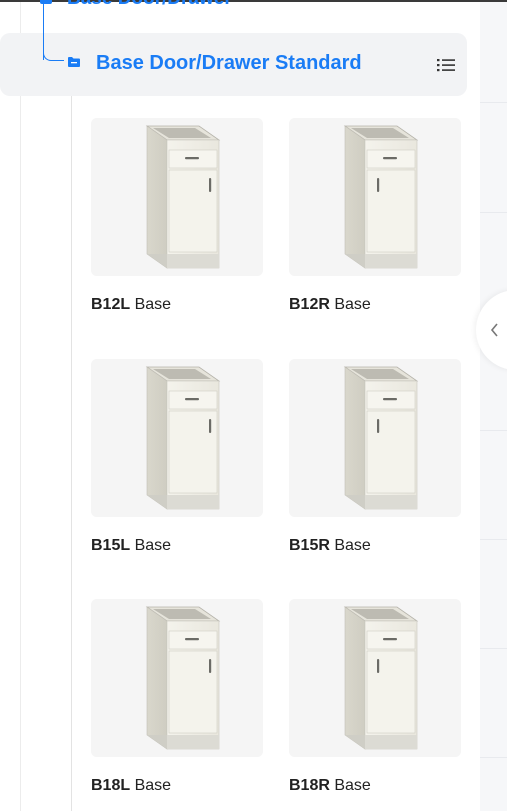 The height and width of the screenshot is (811, 507). What do you see at coordinates (309, 785) in the screenshot?
I see `cabinet-code: B18R` at bounding box center [309, 785].